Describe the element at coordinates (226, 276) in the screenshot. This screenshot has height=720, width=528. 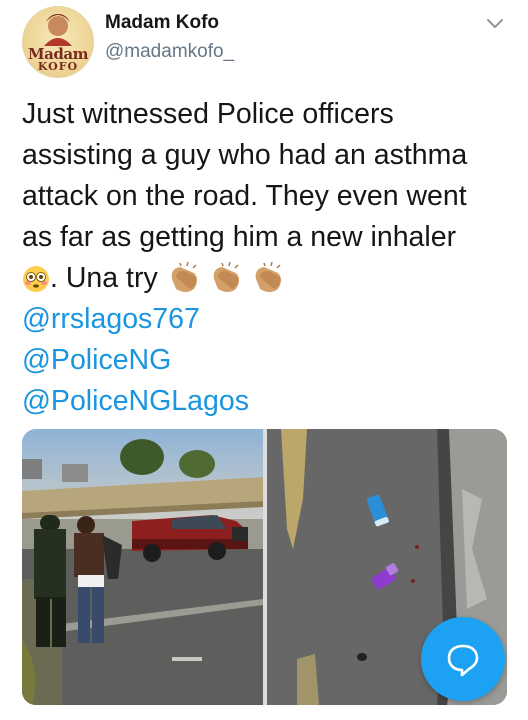
I see `clapping-hands-emoji-icon` at that location.